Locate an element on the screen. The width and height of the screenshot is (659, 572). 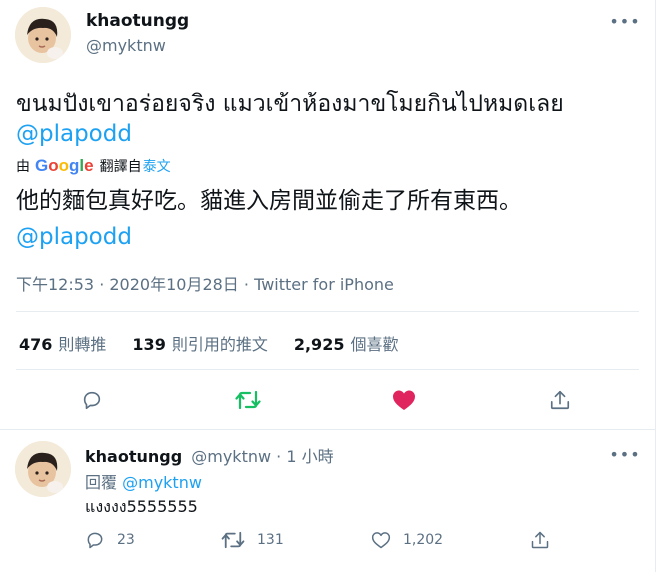
reply-button is located at coordinates (92, 400).